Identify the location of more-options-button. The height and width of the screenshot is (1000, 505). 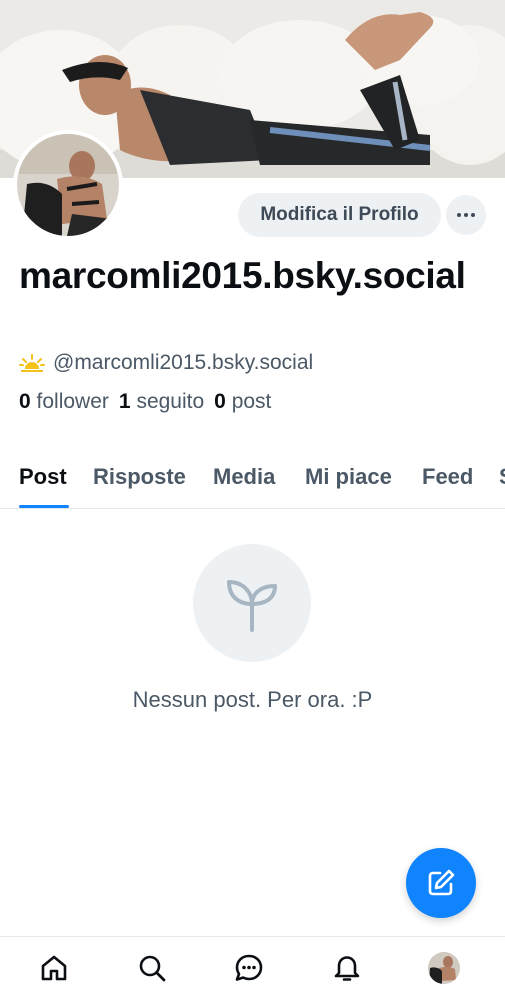
(466, 215).